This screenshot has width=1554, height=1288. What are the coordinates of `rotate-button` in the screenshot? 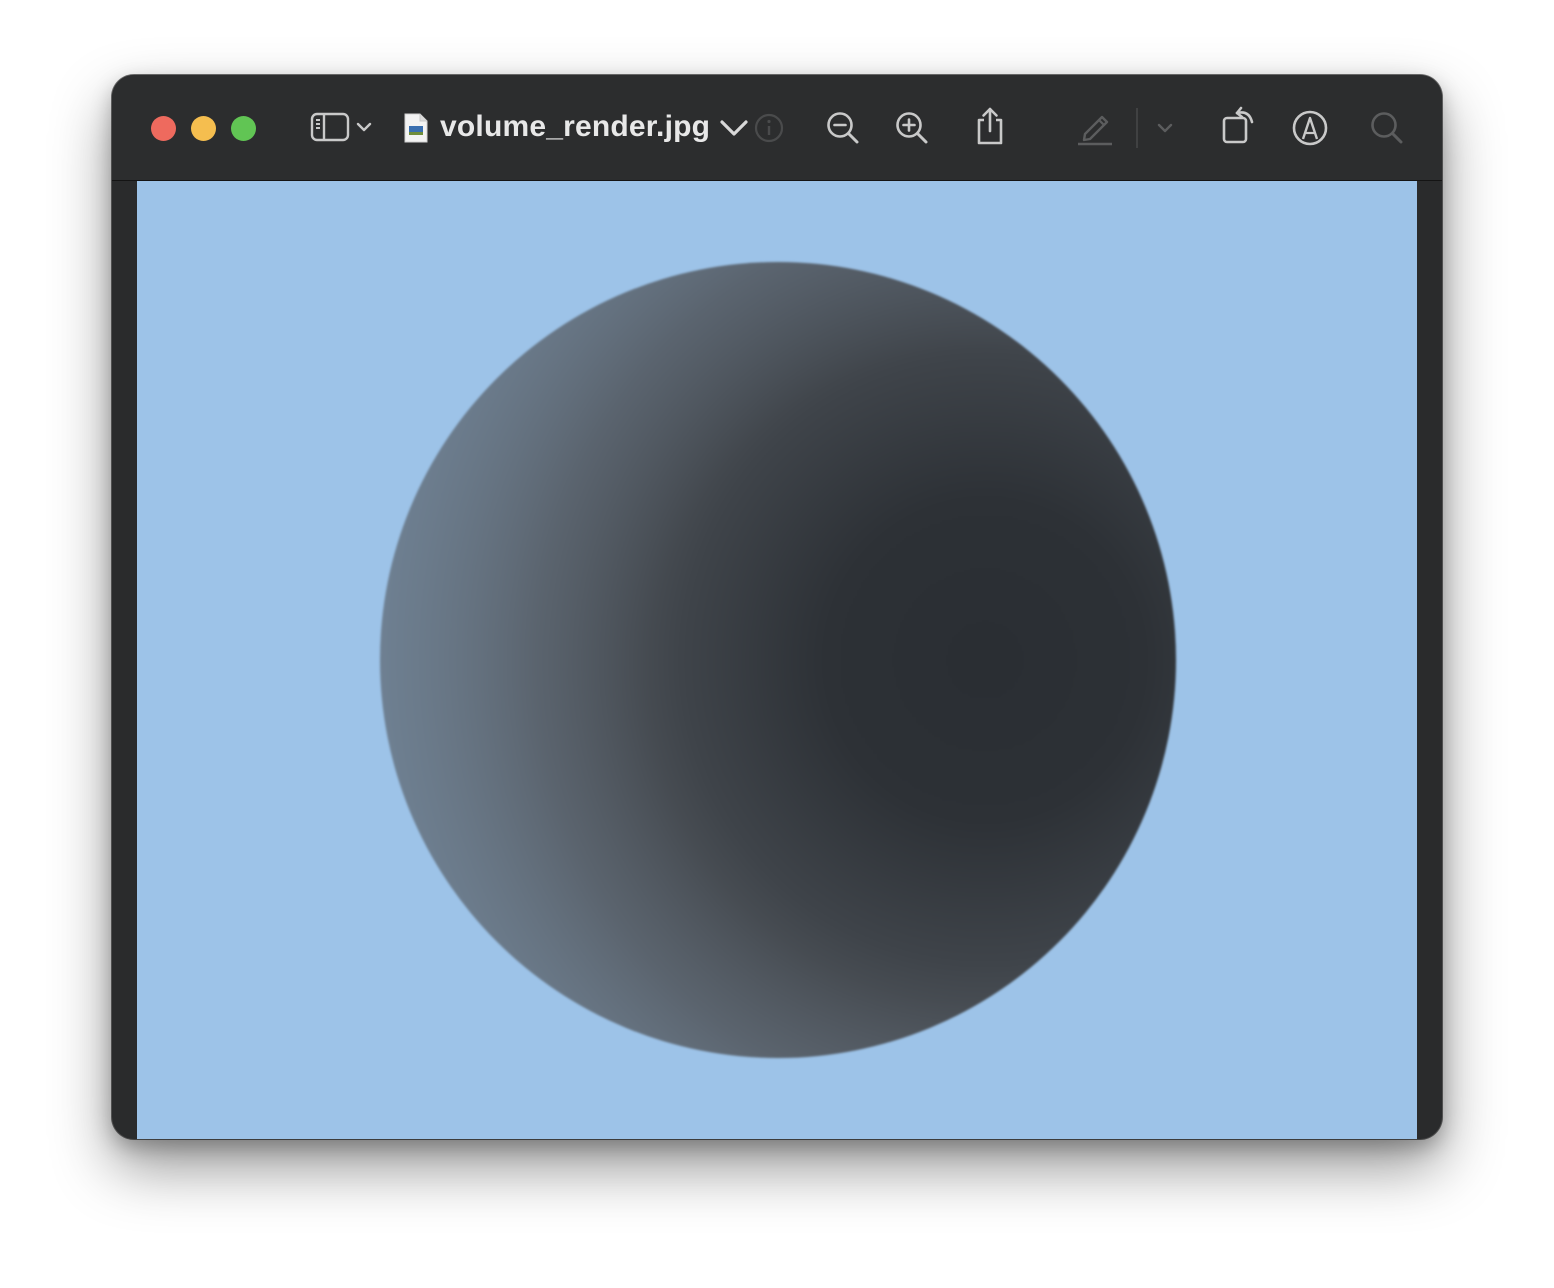 It's located at (1239, 125).